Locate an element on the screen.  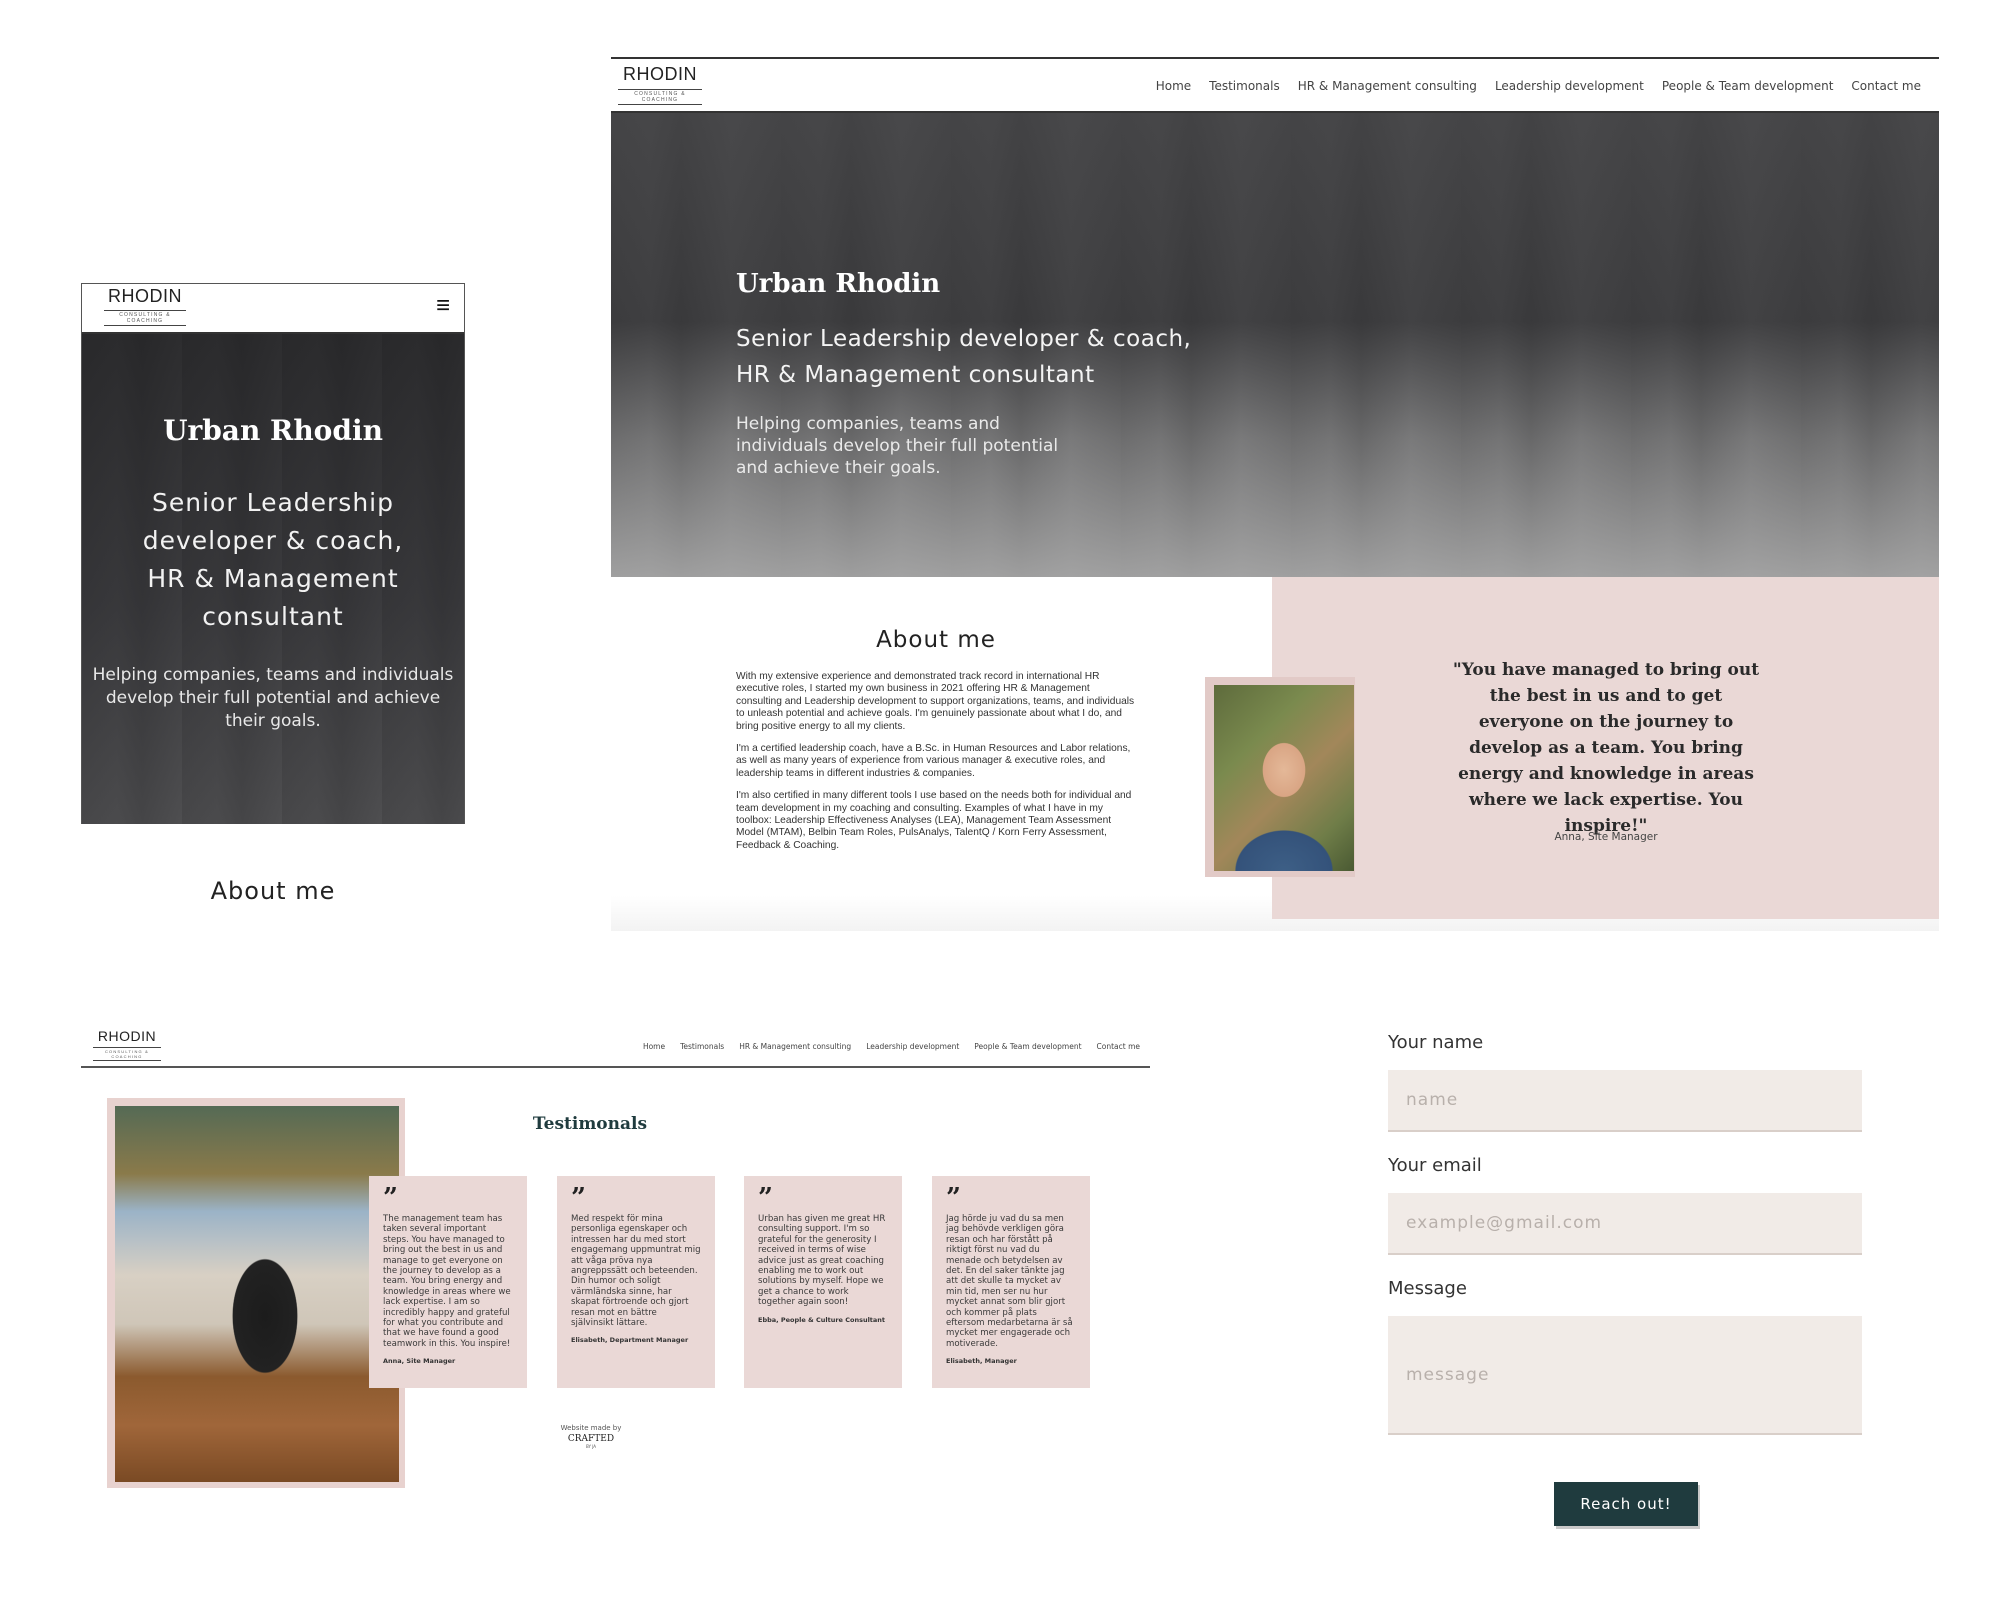
mobile-logo: RHODIN CONSULTING & COACHING is located at coordinates (145, 306).